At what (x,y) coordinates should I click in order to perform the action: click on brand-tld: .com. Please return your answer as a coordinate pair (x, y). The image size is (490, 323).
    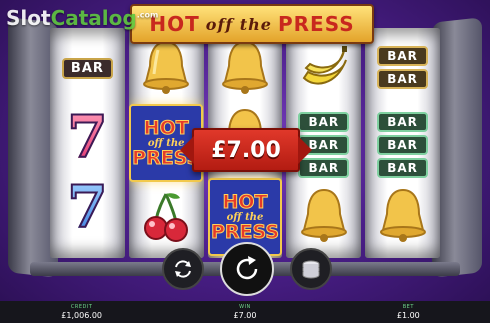
    Looking at the image, I should click on (147, 15).